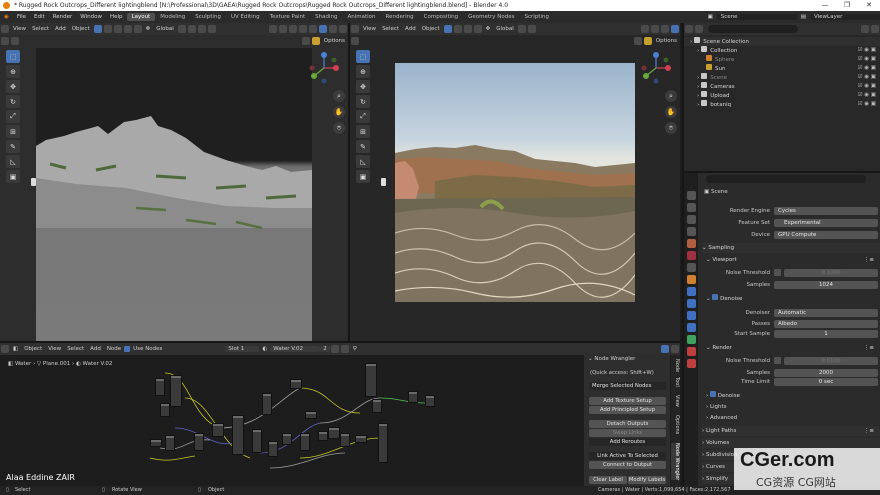 The width and height of the screenshot is (880, 495). What do you see at coordinates (826, 235) in the screenshot?
I see `device-dropdown: GPU Compute` at bounding box center [826, 235].